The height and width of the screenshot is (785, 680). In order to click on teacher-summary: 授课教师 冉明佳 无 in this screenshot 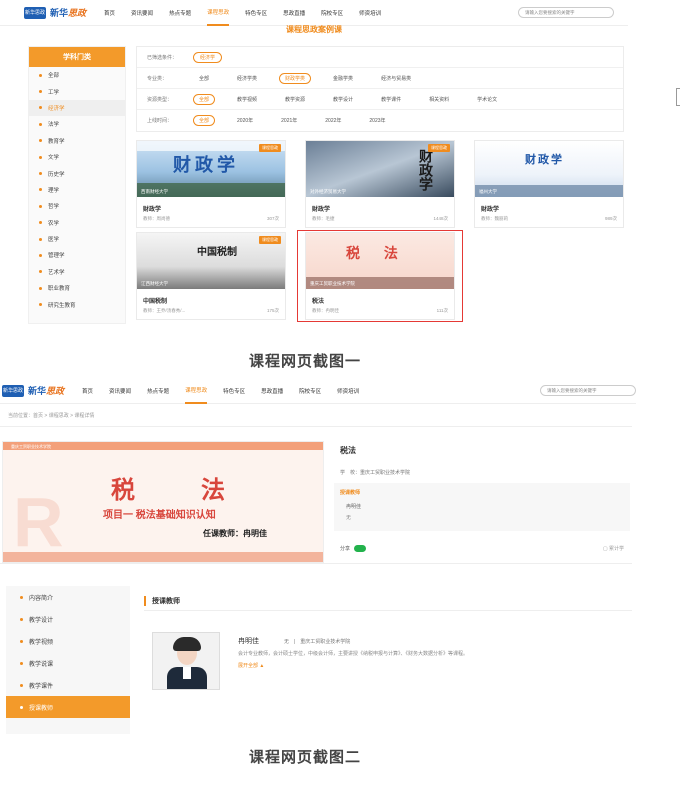, I will do `click(482, 507)`.